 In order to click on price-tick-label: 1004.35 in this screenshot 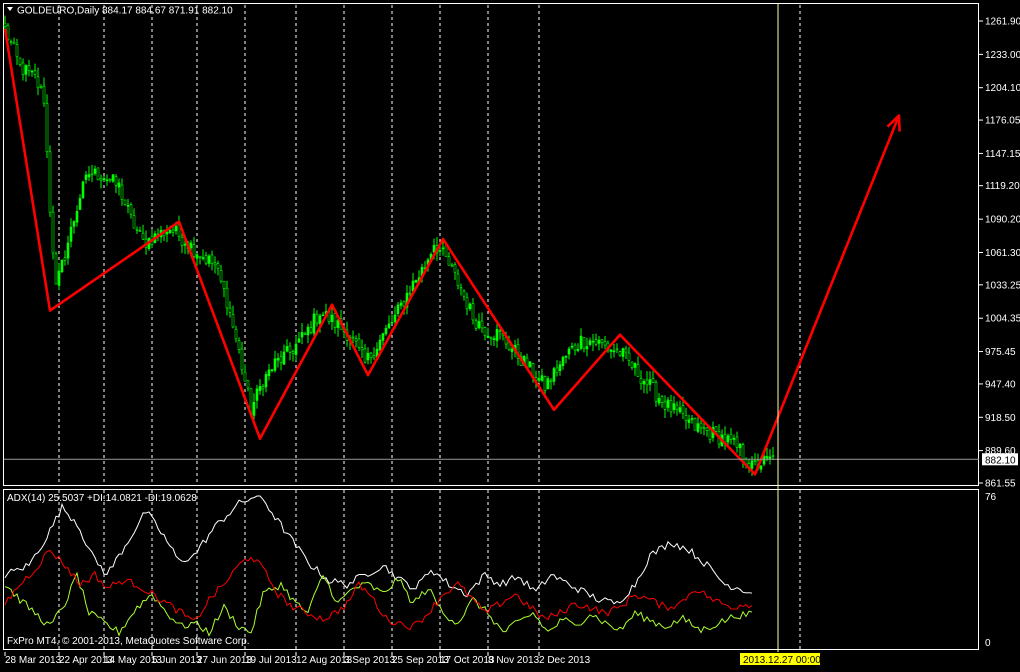, I will do `click(1002, 319)`.